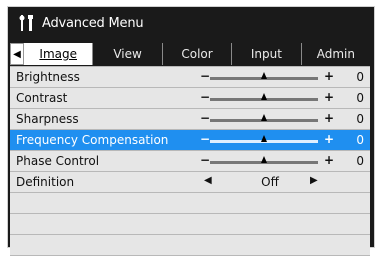 The height and width of the screenshot is (256, 382). Describe the element at coordinates (190, 98) in the screenshot. I see `setting-row-contrast: Contrast − + 0` at that location.